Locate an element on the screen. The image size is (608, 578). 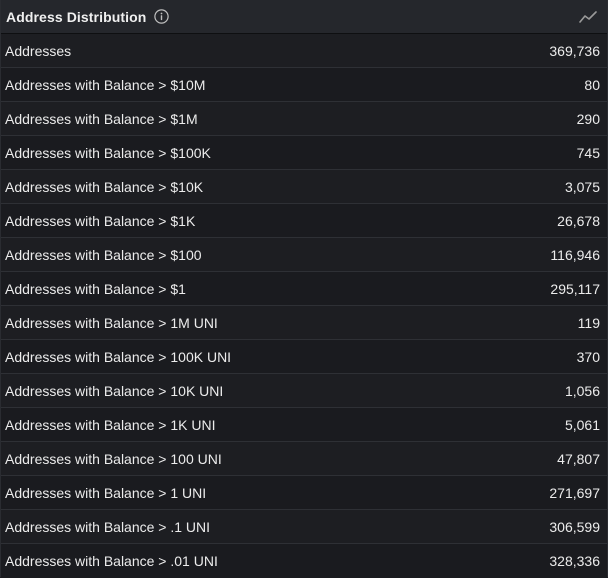
row-label: Addresses with Balance > $1M is located at coordinates (101, 118).